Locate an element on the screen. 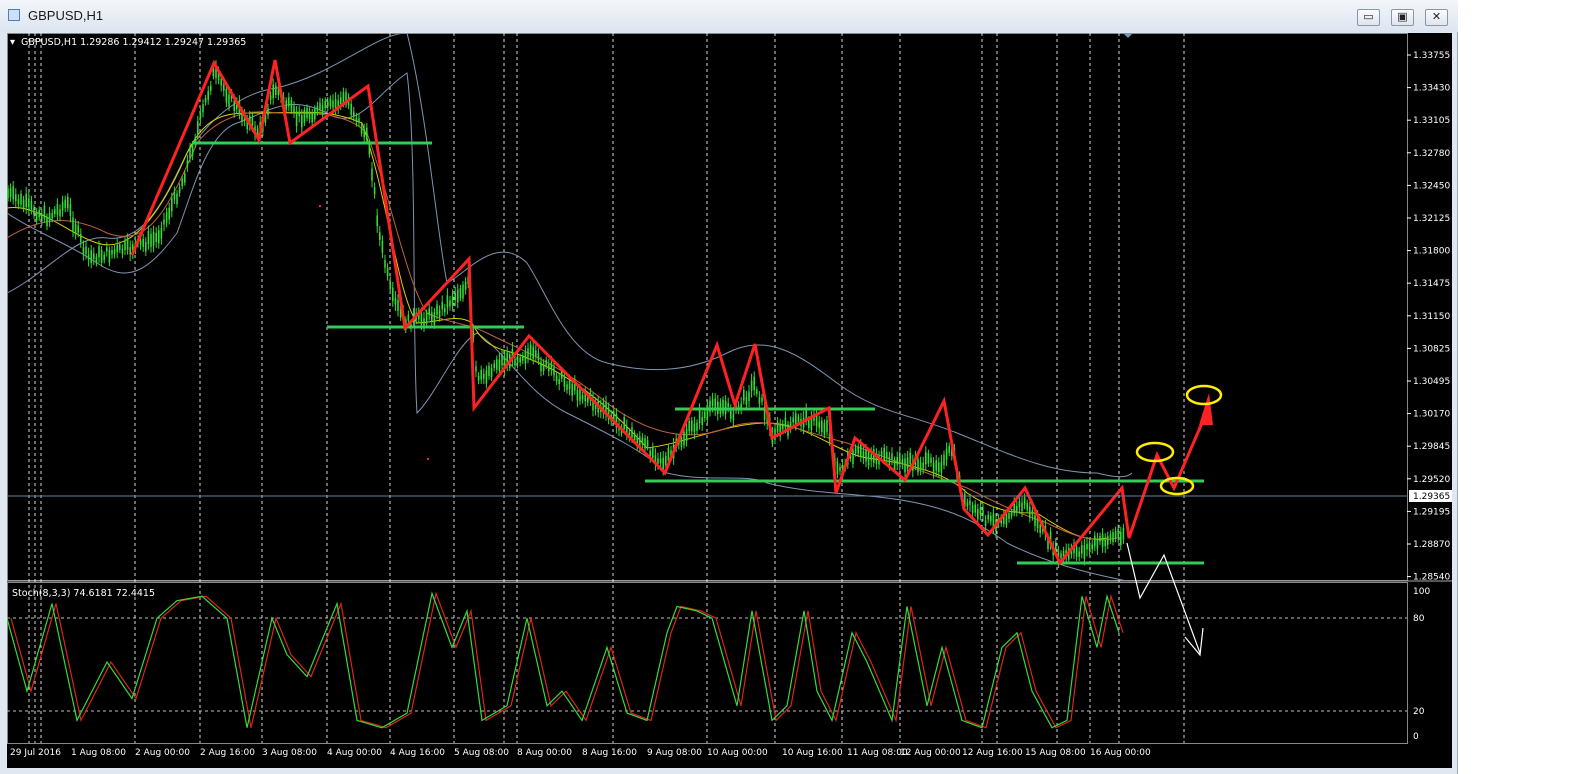  chart-window-icon is located at coordinates (14, 15).